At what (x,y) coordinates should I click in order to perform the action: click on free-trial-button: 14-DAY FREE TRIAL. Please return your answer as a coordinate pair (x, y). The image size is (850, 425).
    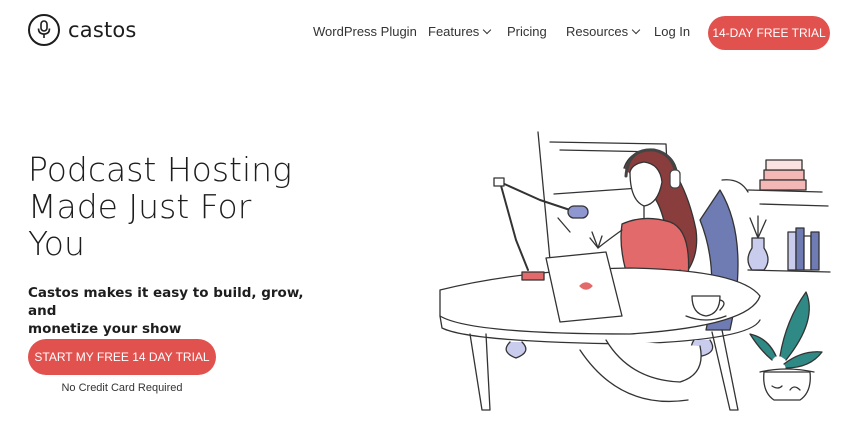
    Looking at the image, I should click on (769, 33).